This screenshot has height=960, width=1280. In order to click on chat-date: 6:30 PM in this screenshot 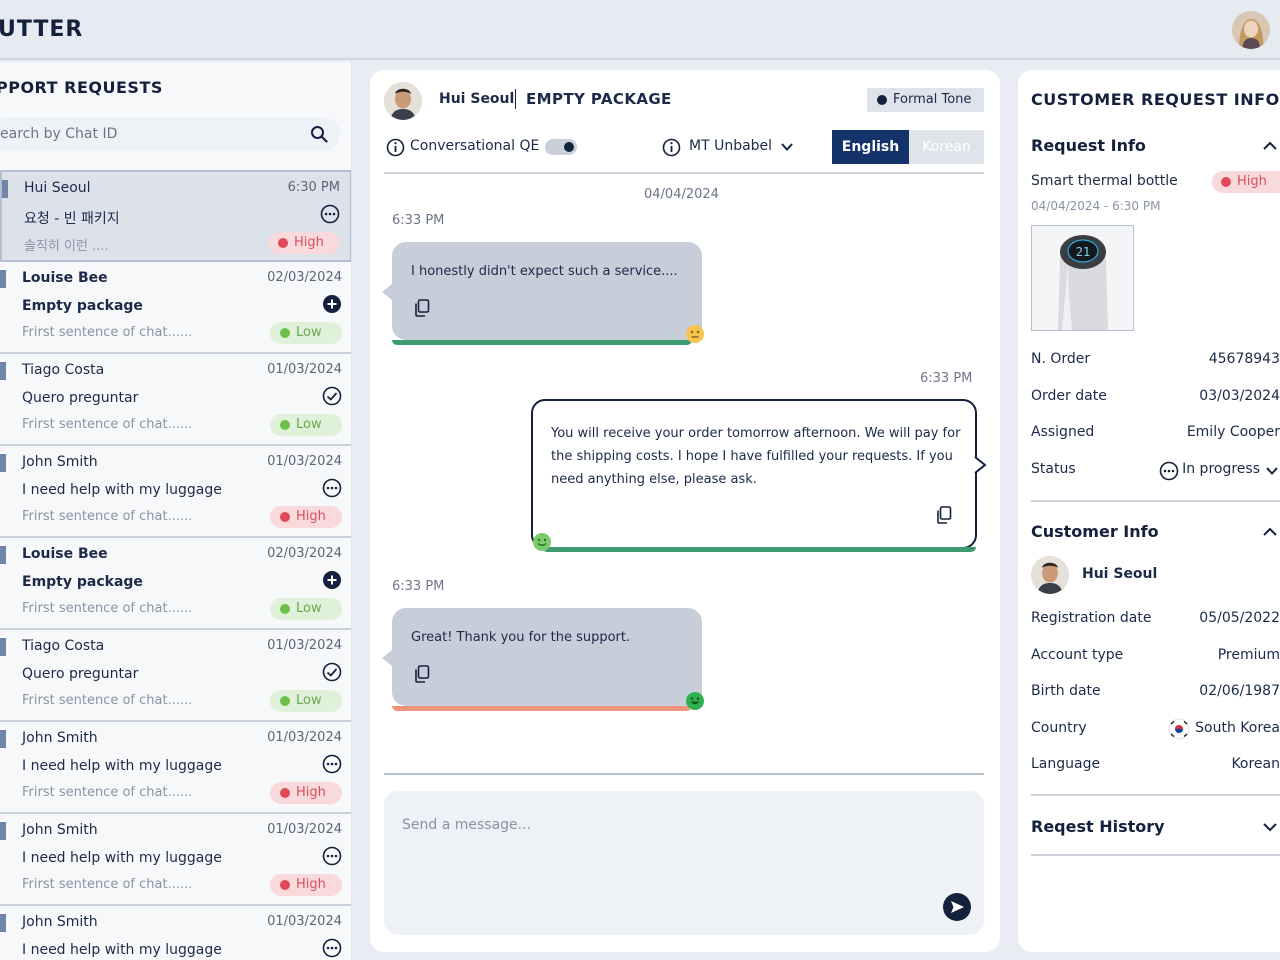, I will do `click(313, 187)`.